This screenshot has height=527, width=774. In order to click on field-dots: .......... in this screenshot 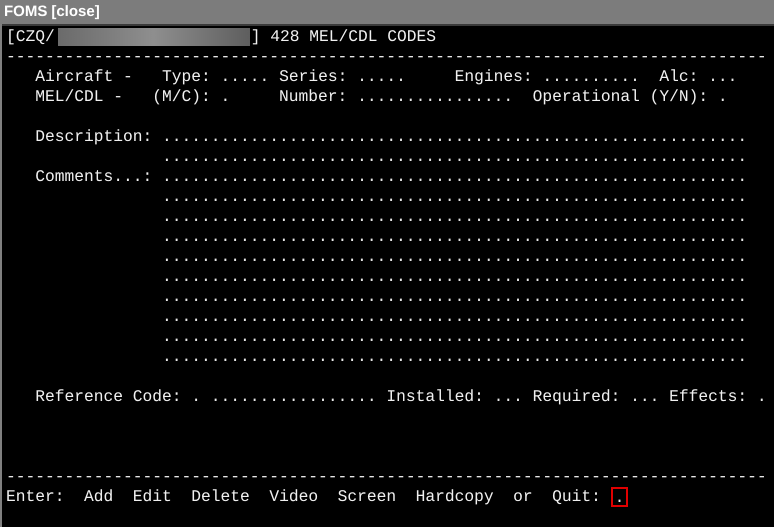, I will do `click(591, 77)`.